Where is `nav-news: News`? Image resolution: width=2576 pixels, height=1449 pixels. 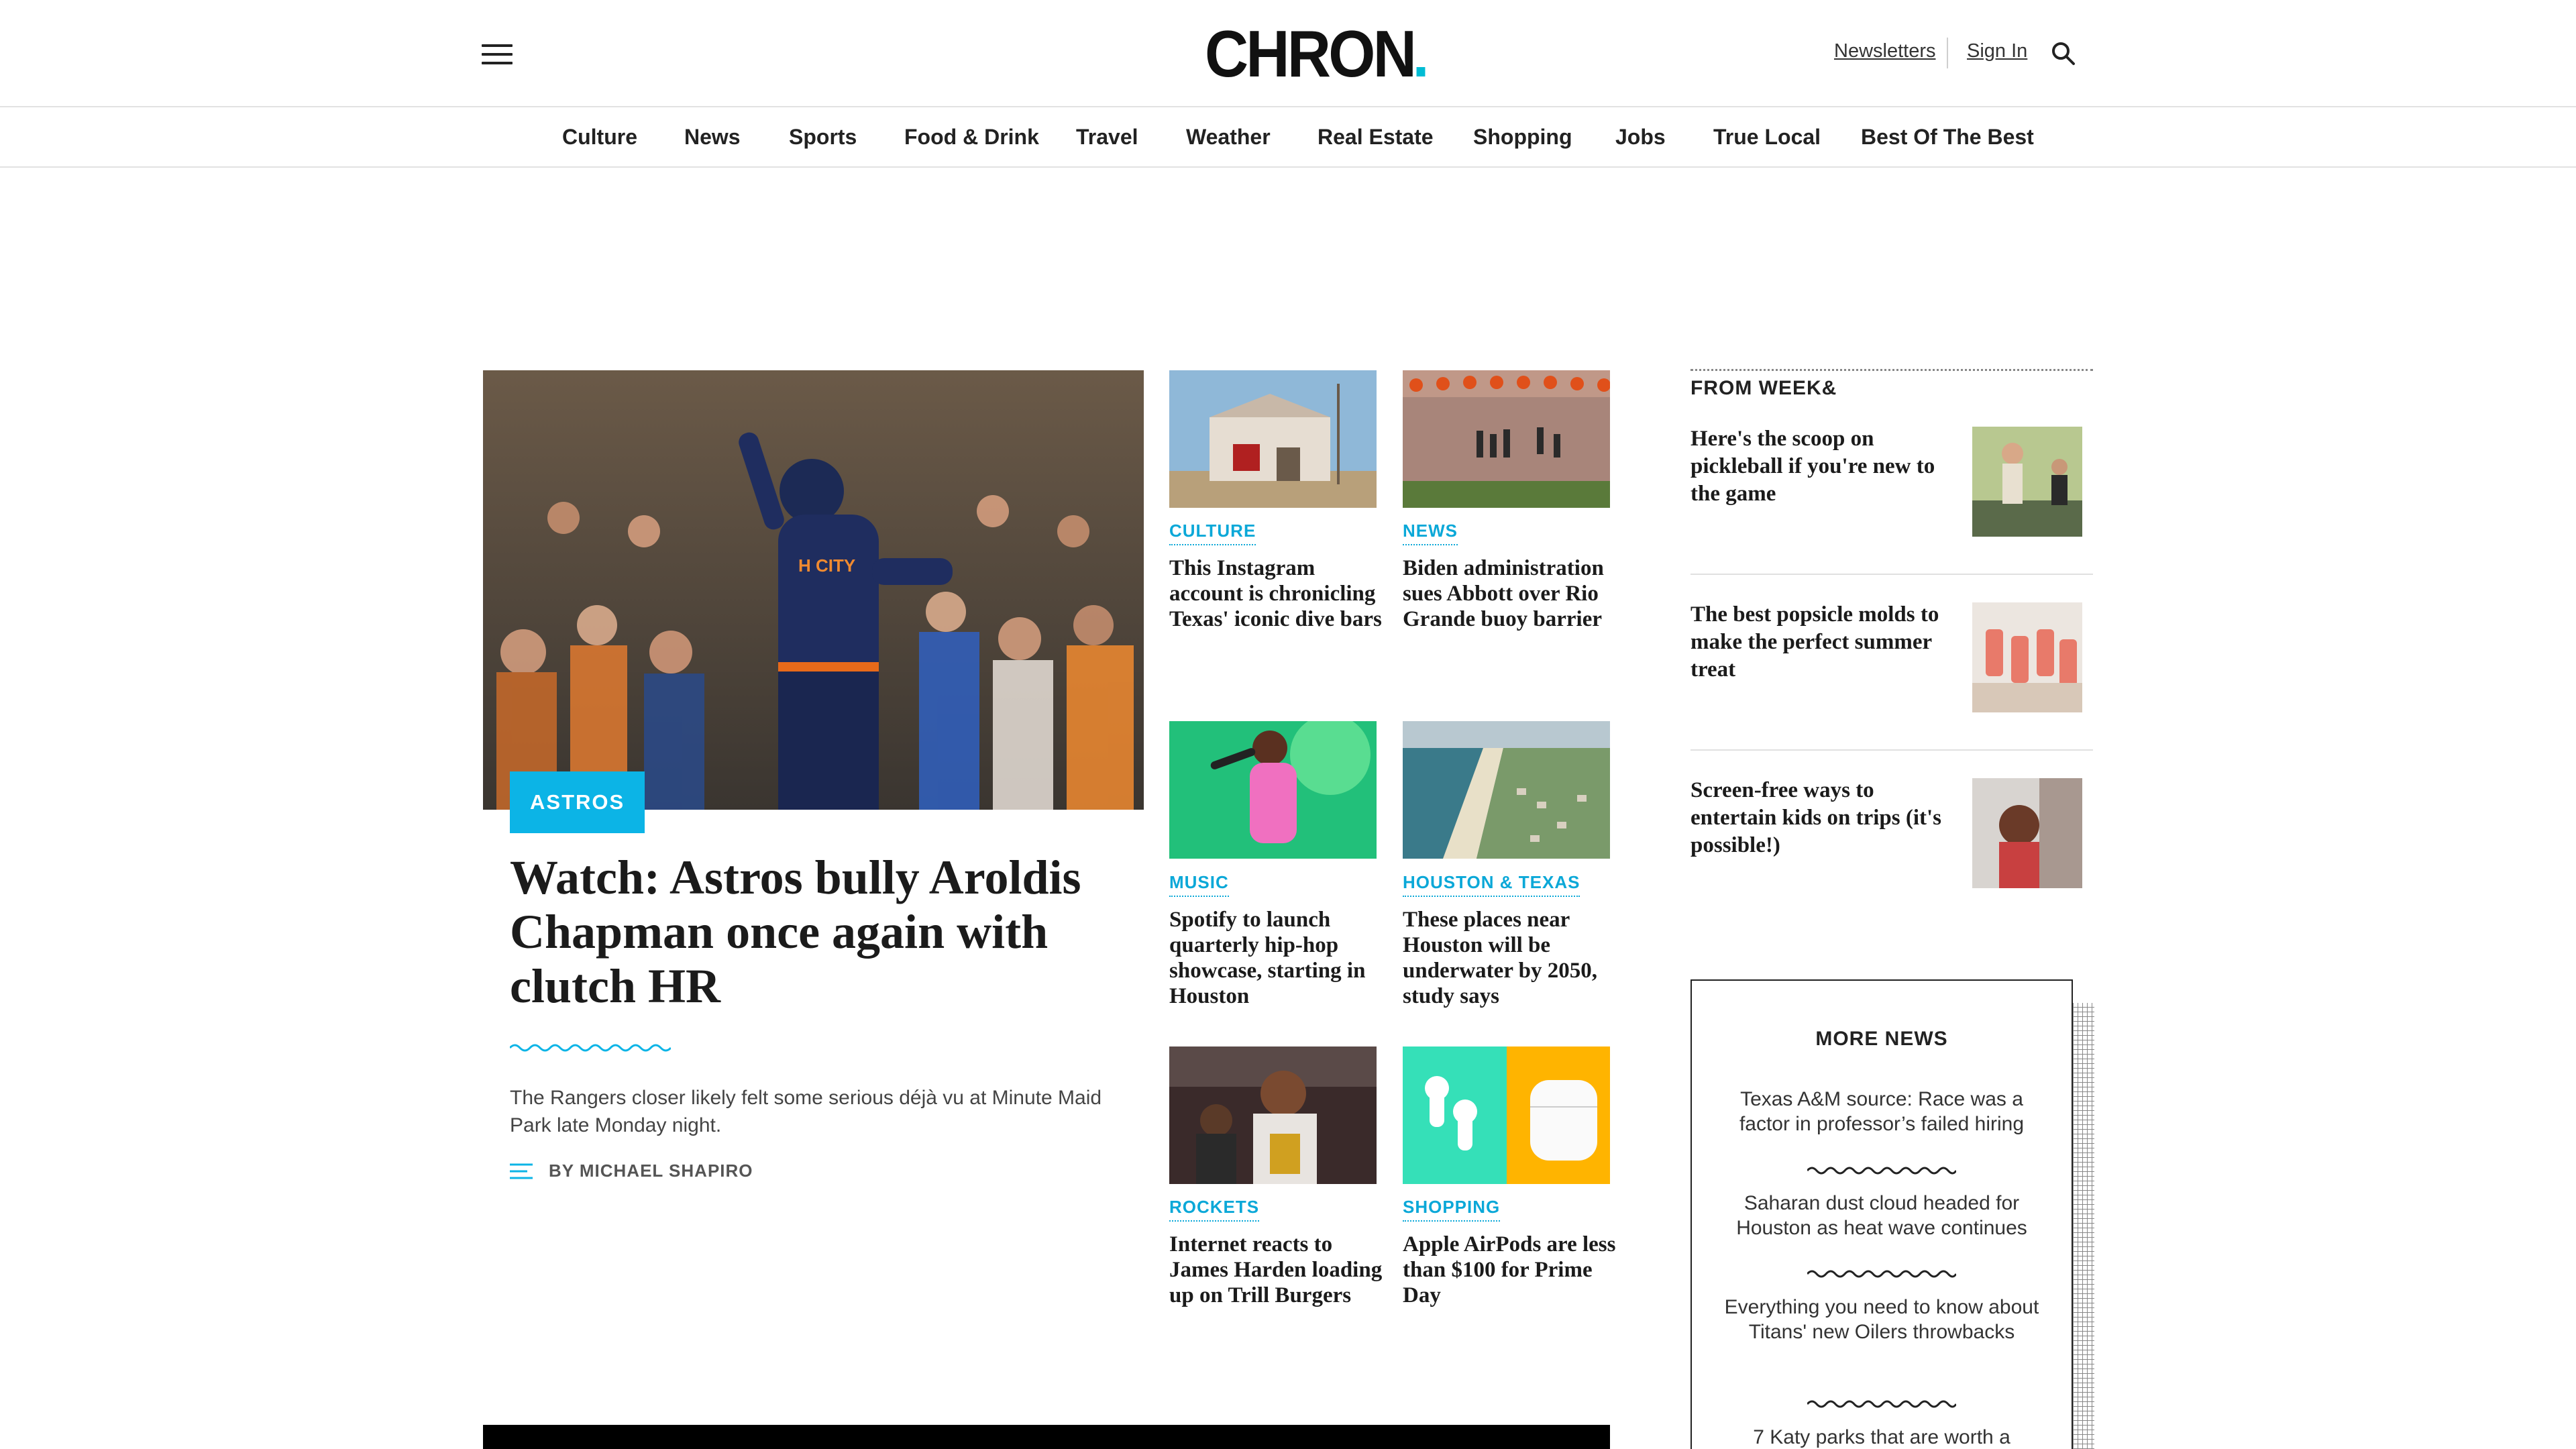
nav-news: News is located at coordinates (712, 137).